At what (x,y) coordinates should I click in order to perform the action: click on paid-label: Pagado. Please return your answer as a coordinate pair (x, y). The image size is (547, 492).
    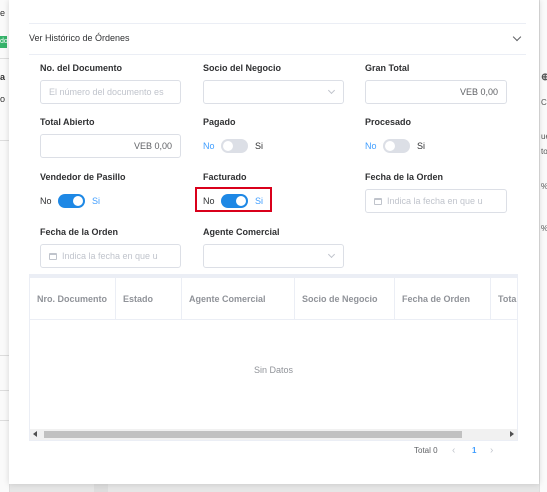
    Looking at the image, I should click on (219, 122).